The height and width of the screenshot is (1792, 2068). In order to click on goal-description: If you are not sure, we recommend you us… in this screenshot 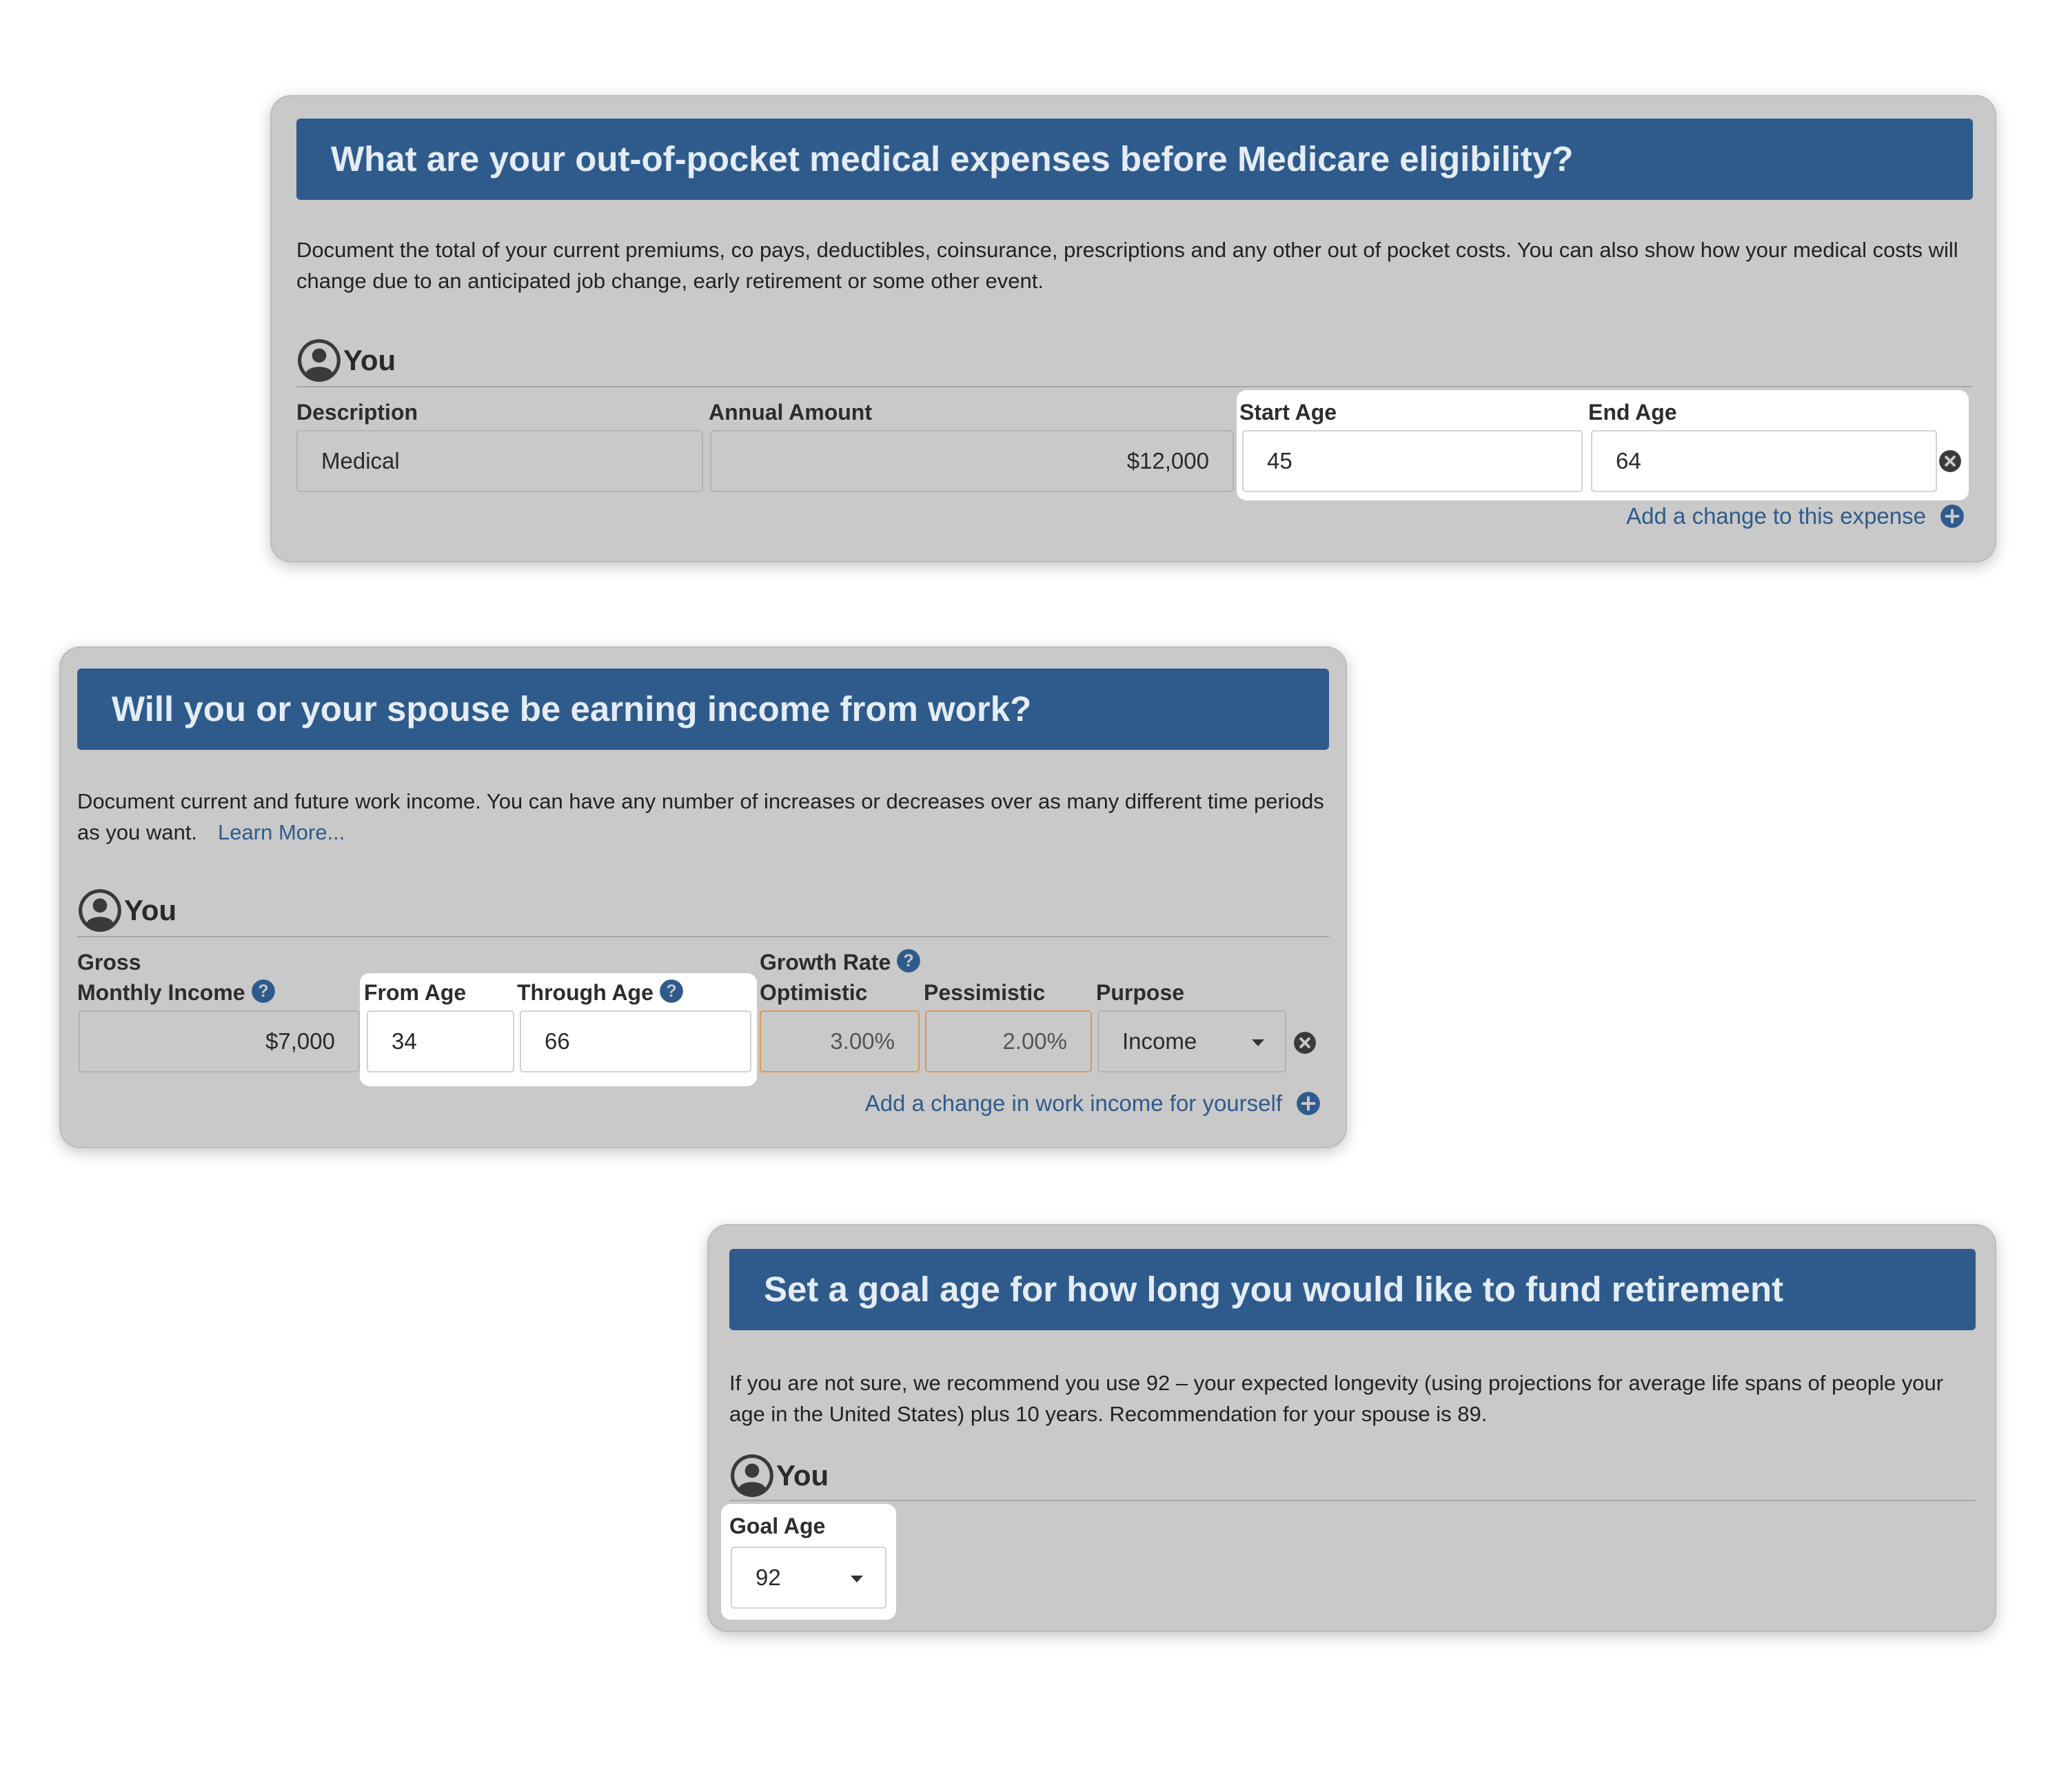, I will do `click(1336, 1398)`.